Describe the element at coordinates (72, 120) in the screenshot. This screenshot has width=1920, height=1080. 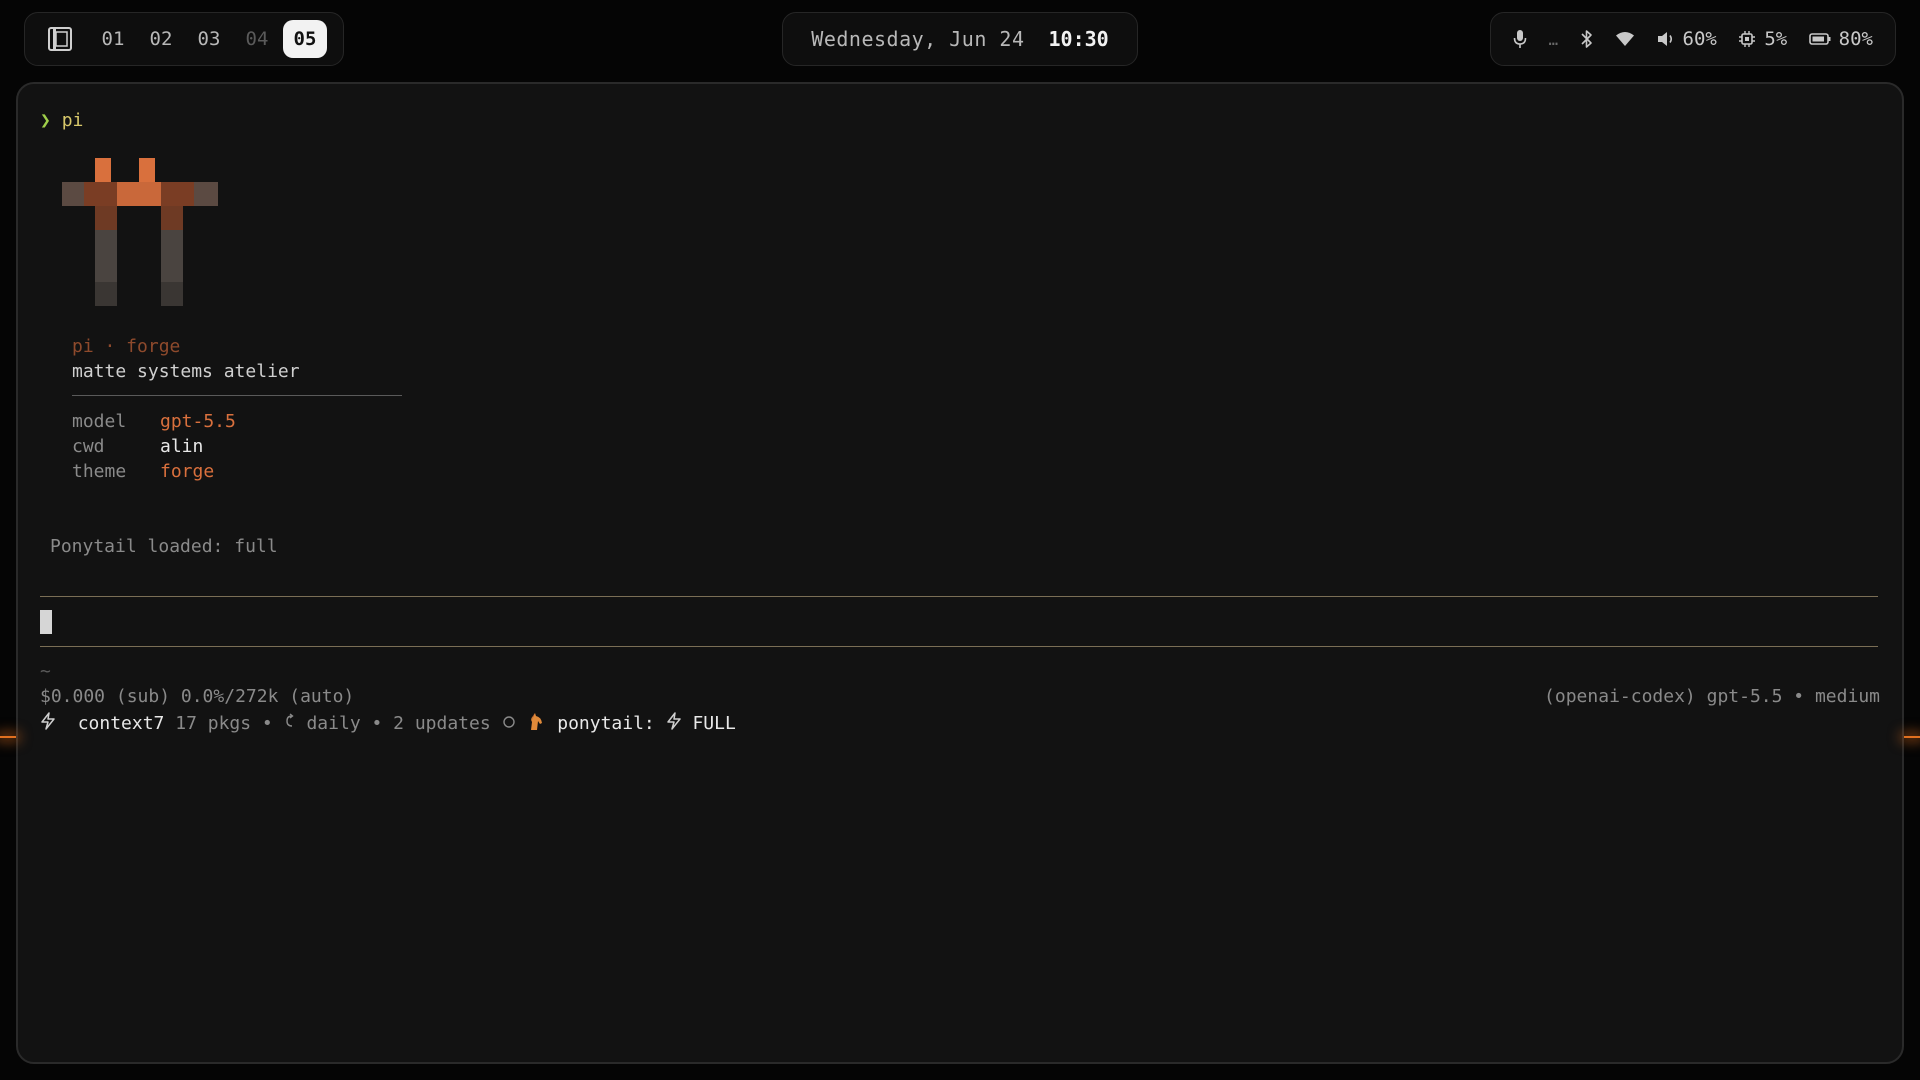
I see `prompt-command: pi` at that location.